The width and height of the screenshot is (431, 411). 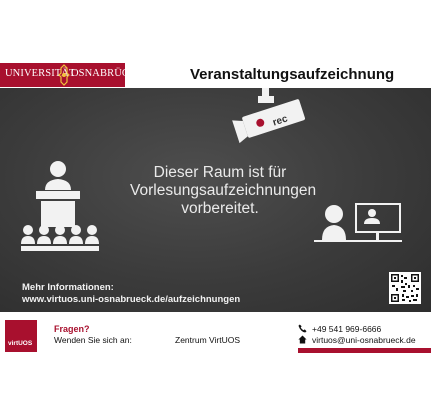 What do you see at coordinates (220, 172) in the screenshot?
I see `message-line: Dieser Raum ist für` at bounding box center [220, 172].